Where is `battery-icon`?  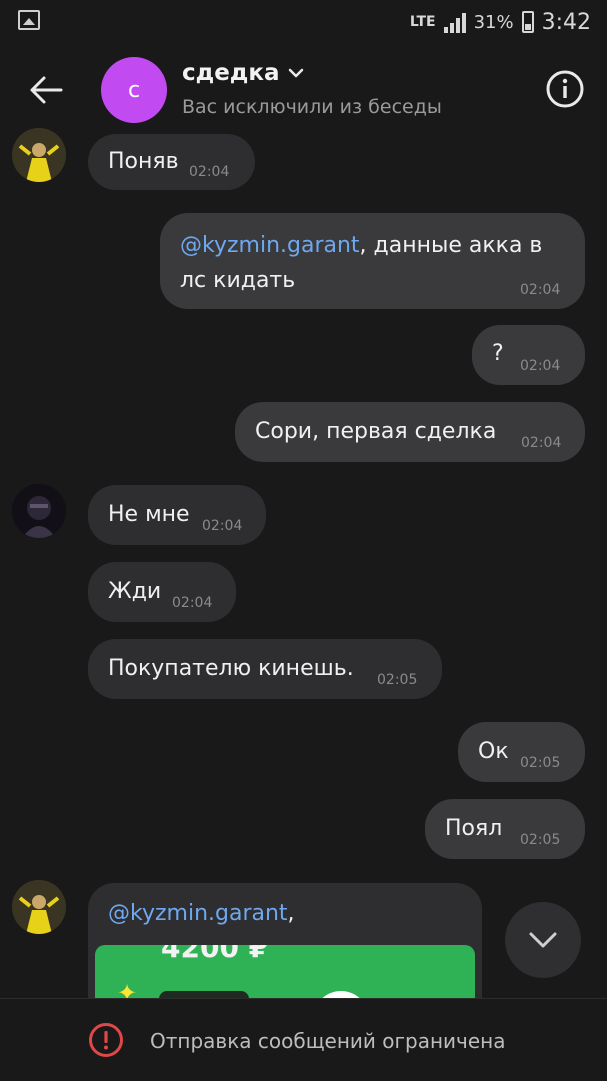
battery-icon is located at coordinates (527, 22).